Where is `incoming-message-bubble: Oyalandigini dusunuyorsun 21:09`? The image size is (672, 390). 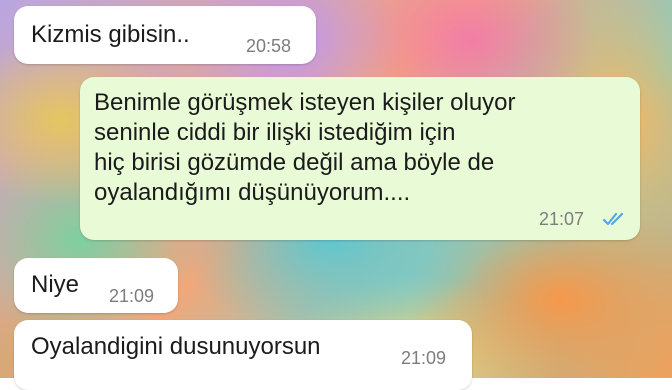
incoming-message-bubble: Oyalandigini dusunuyorsun 21:09 is located at coordinates (243, 355).